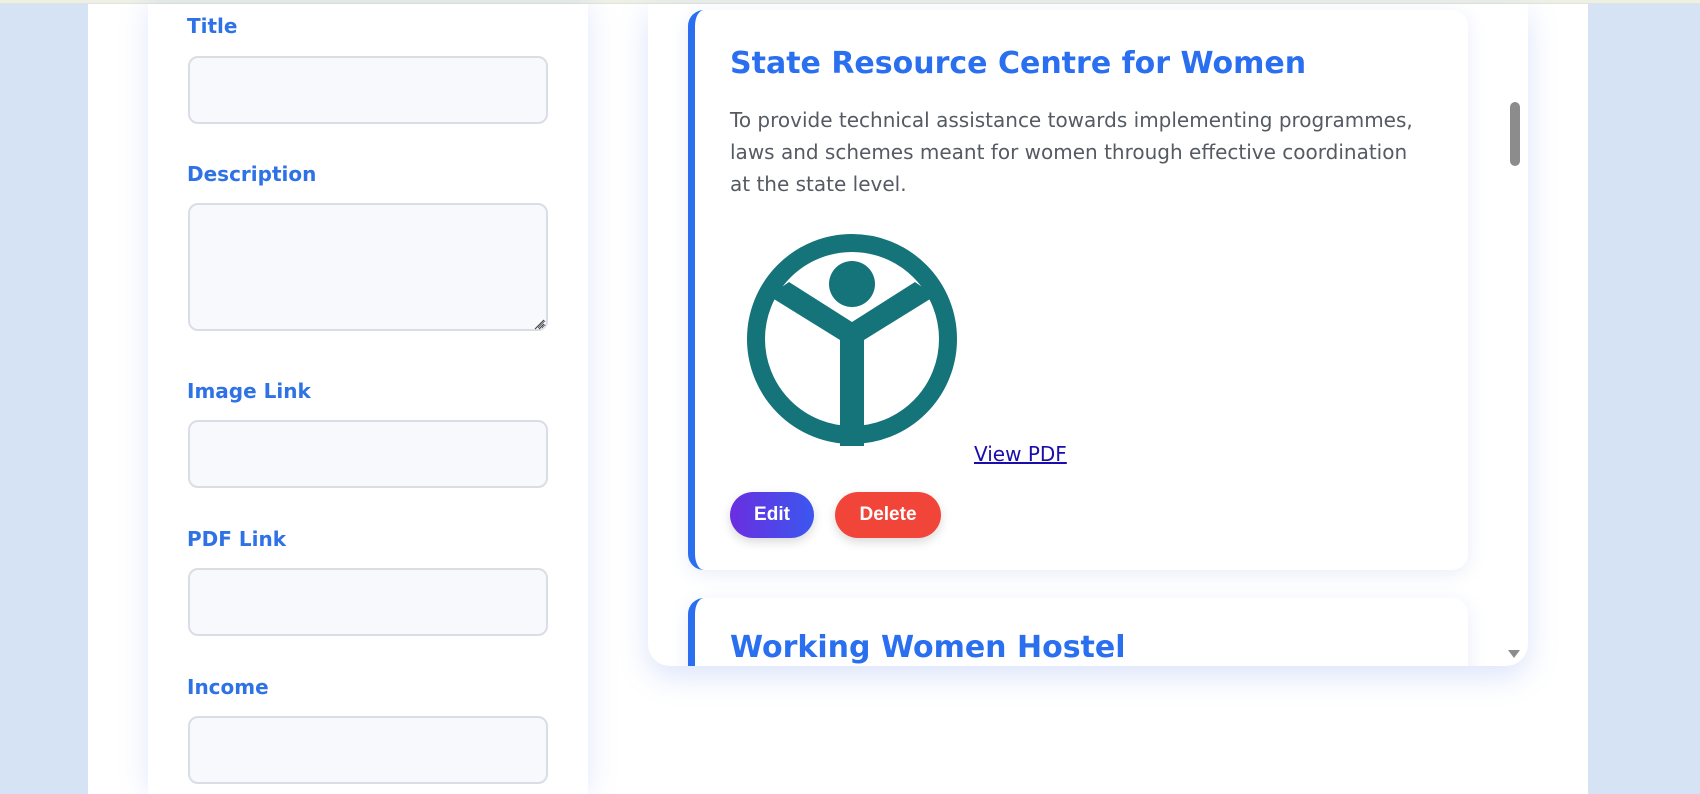 The image size is (1700, 794). What do you see at coordinates (852, 340) in the screenshot?
I see `women-empowerment-logo-icon` at bounding box center [852, 340].